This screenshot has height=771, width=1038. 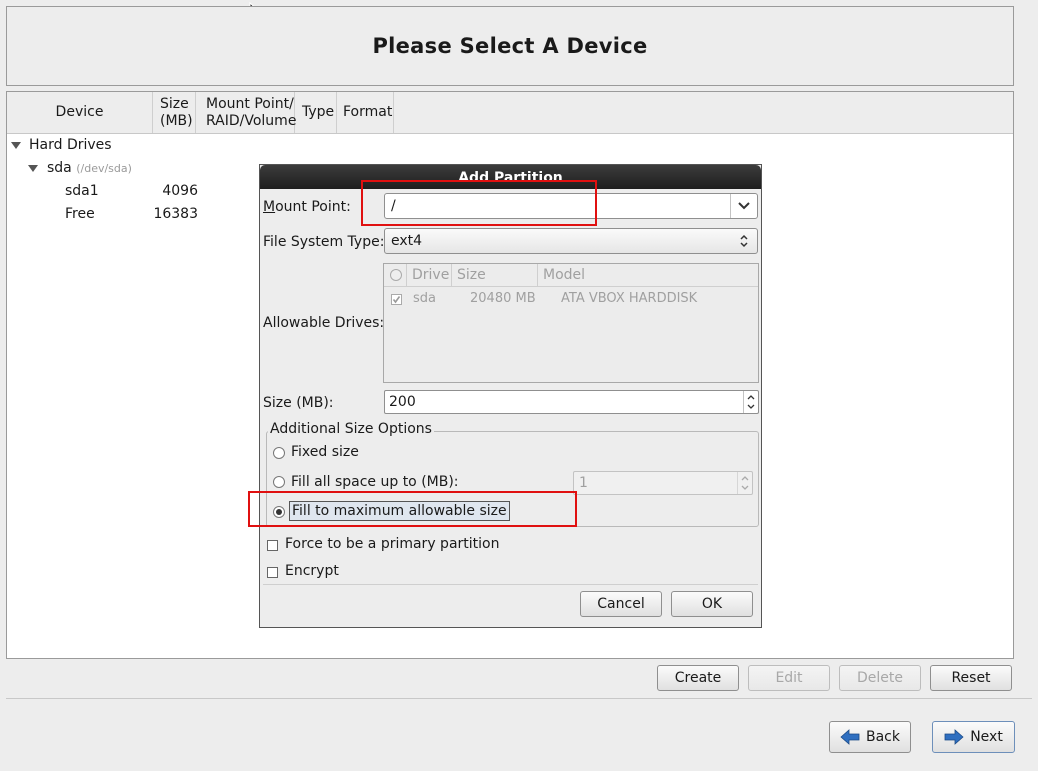 What do you see at coordinates (324, 323) in the screenshot?
I see `allowable-drives-label: Allowable Drives:` at bounding box center [324, 323].